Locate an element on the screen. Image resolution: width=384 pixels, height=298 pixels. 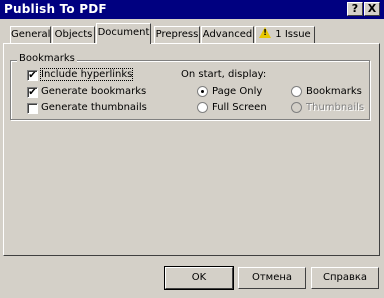
tab-label: Document is located at coordinates (123, 32).